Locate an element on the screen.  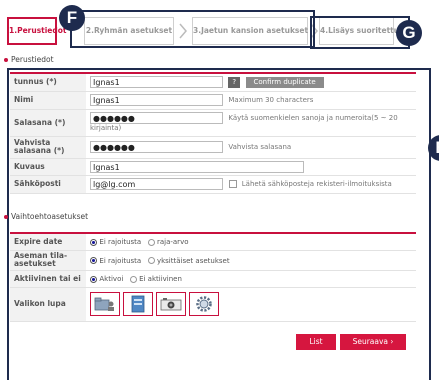
name-input: Ignas1 is located at coordinates (156, 100).